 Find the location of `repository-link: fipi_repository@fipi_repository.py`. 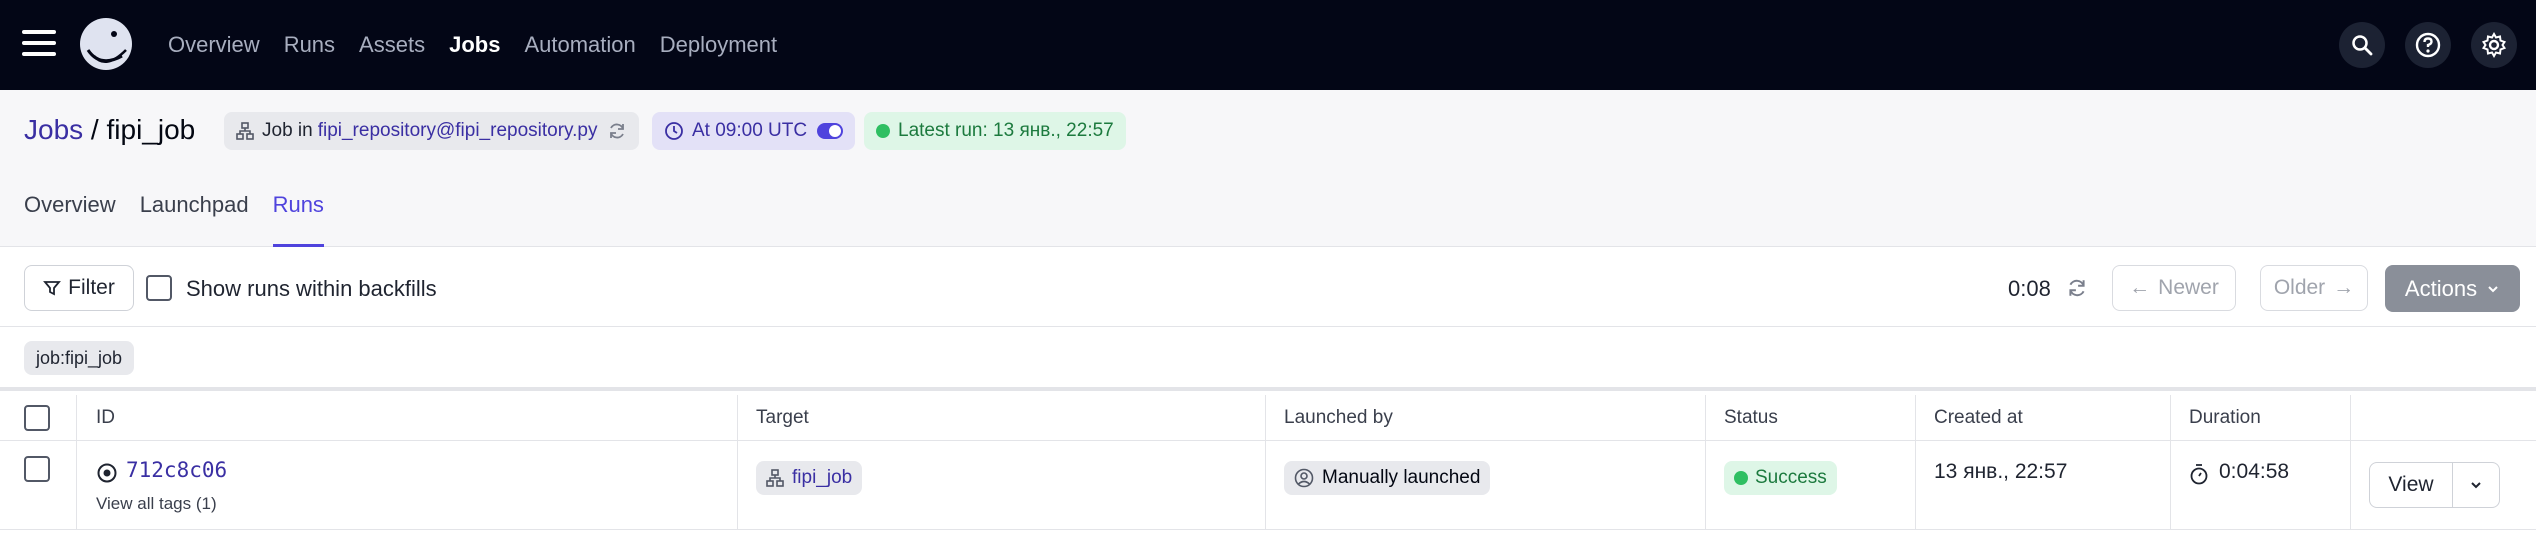

repository-link: fipi_repository@fipi_repository.py is located at coordinates (458, 131).